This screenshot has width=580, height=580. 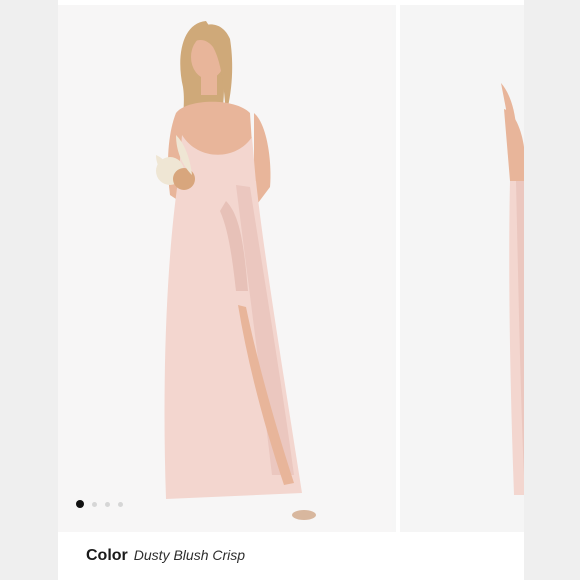 I want to click on color-label: Color, so click(x=107, y=555).